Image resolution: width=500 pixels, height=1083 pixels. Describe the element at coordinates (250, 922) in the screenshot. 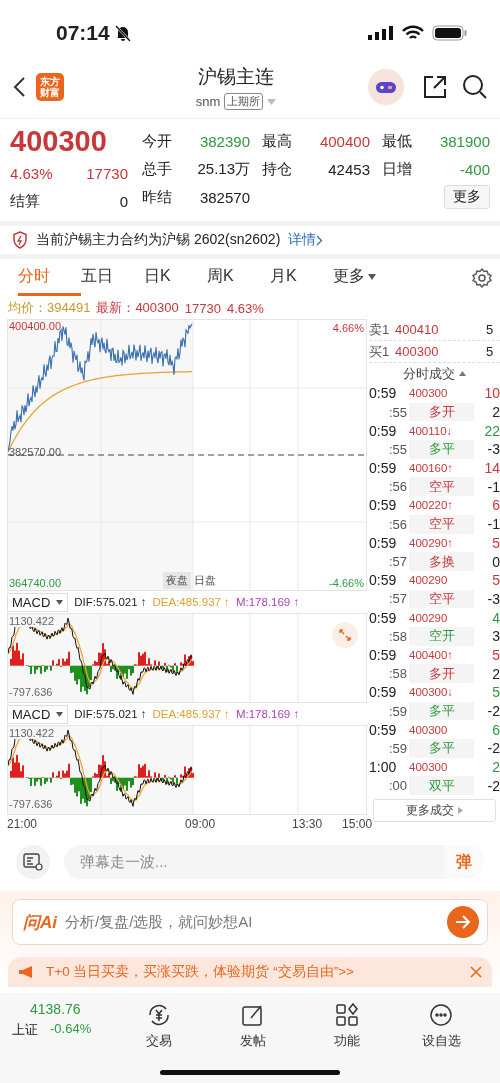

I see `ai-question-field: 问Ai 分析/复盘/选股，就问妙想AI` at that location.